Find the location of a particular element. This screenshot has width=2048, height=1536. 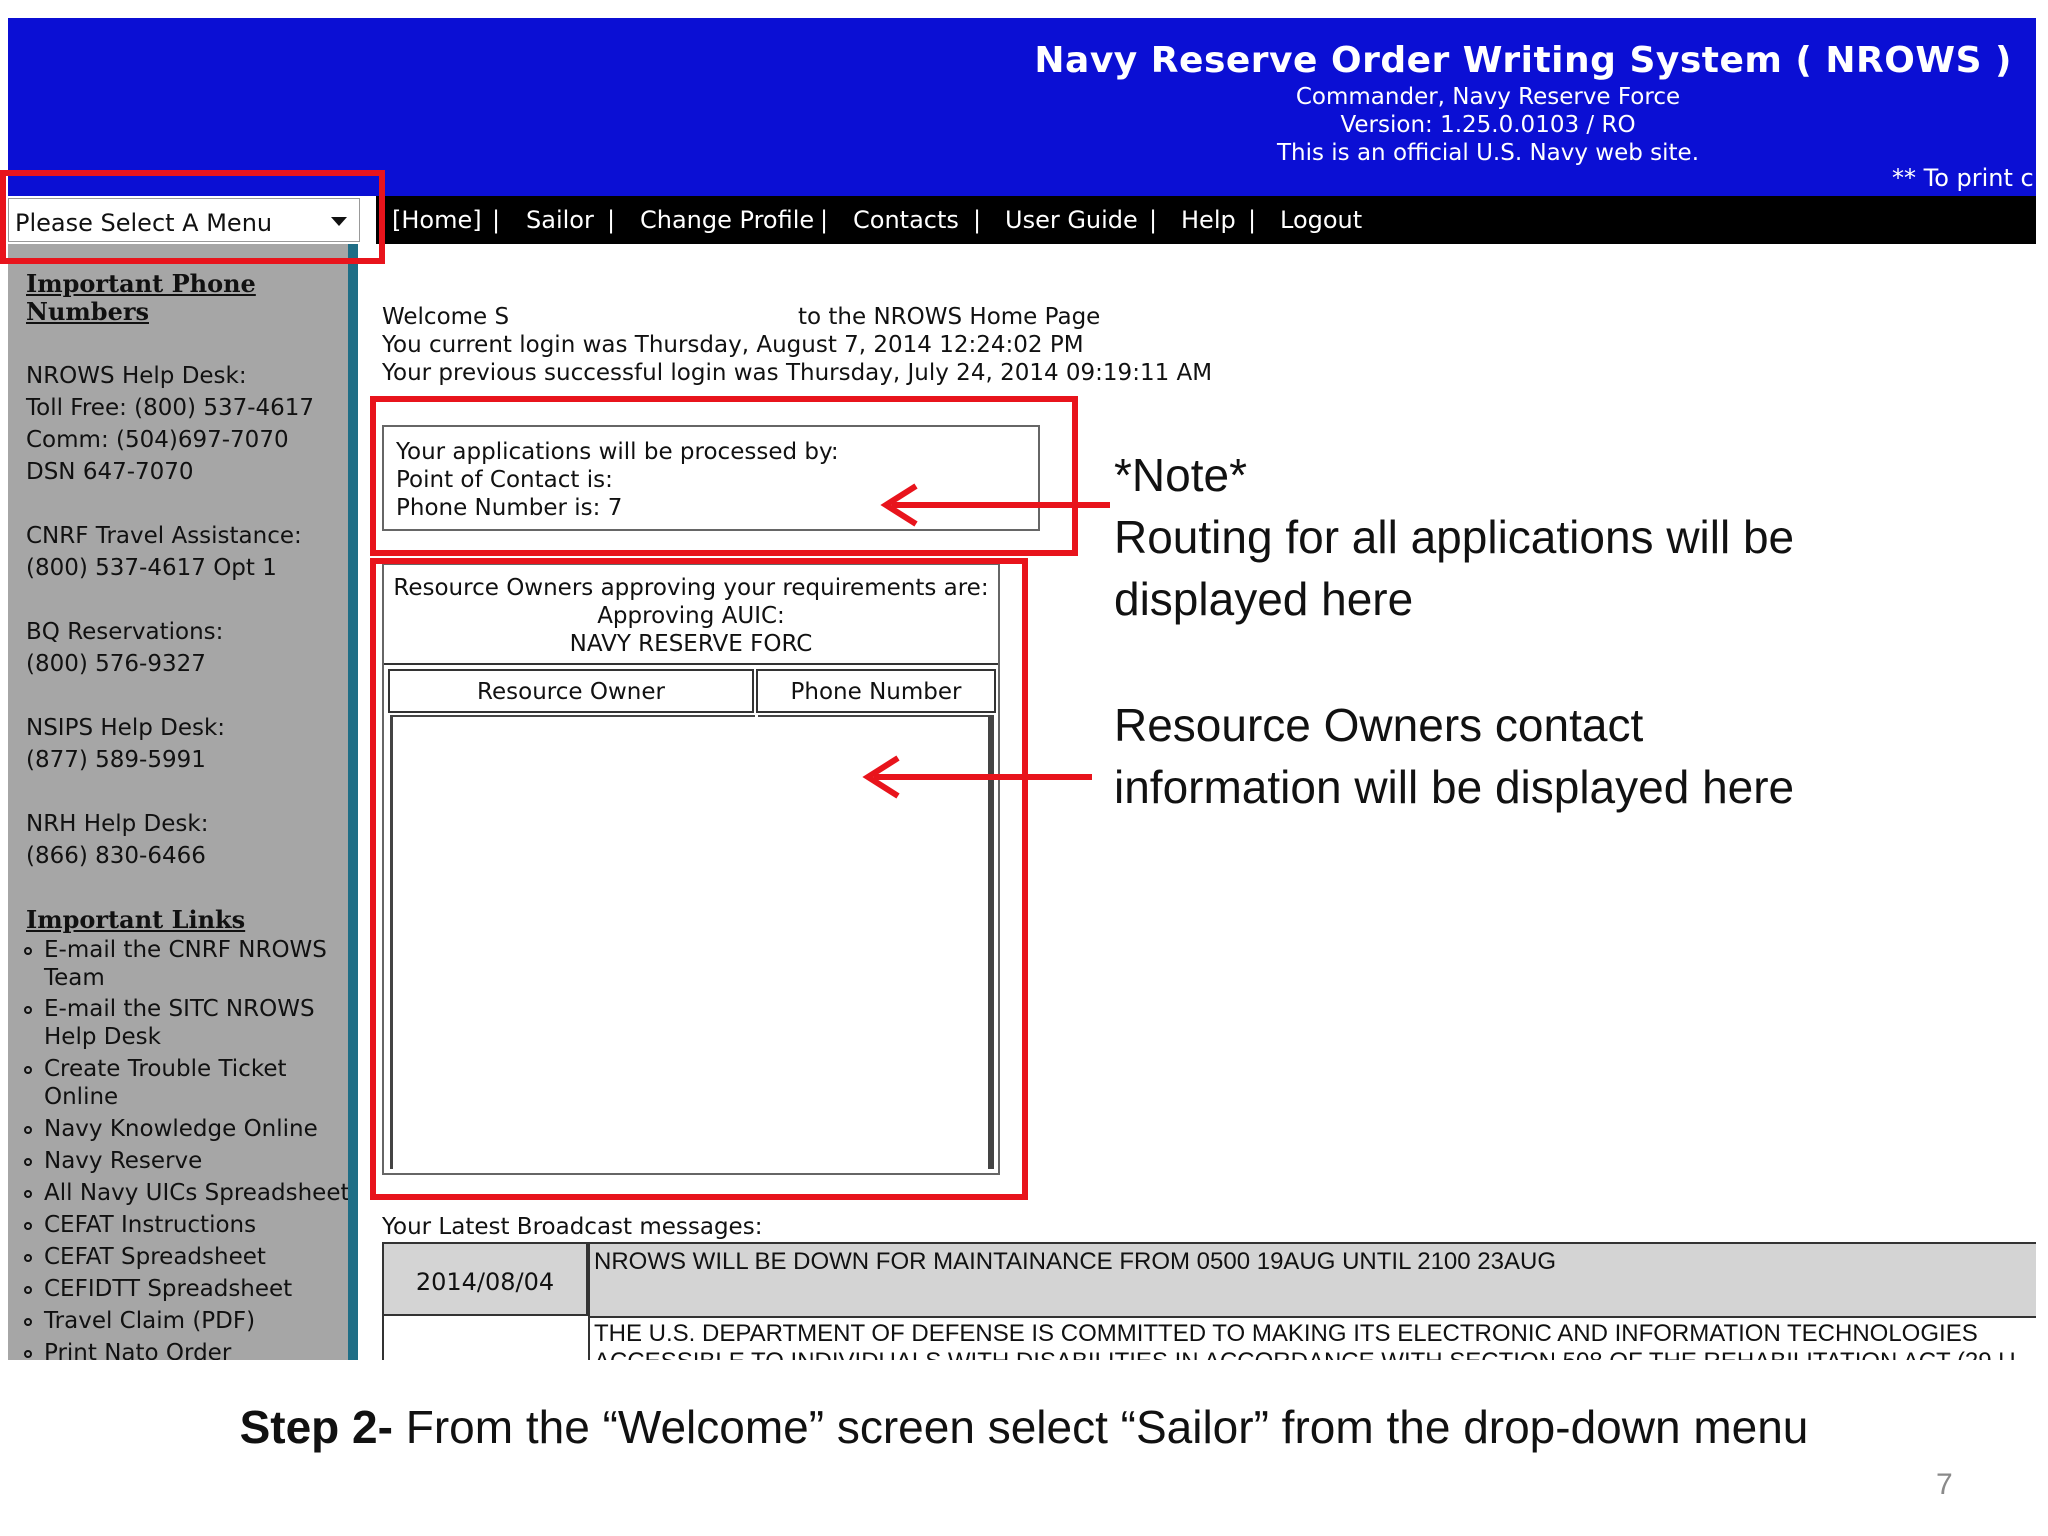

nav-sailor: Sailor is located at coordinates (560, 220).